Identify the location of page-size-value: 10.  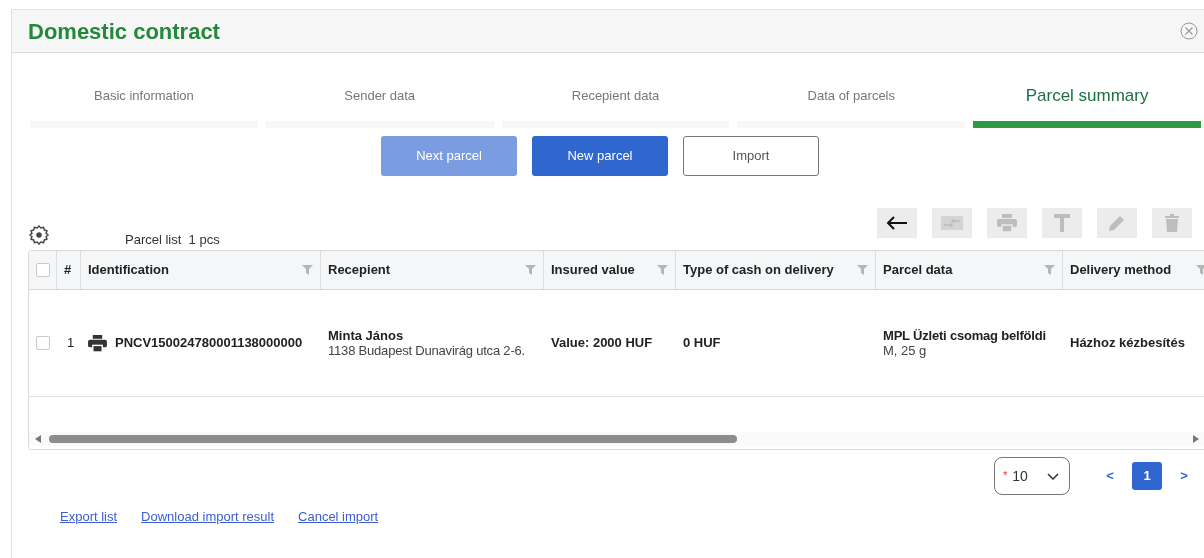
(1020, 476).